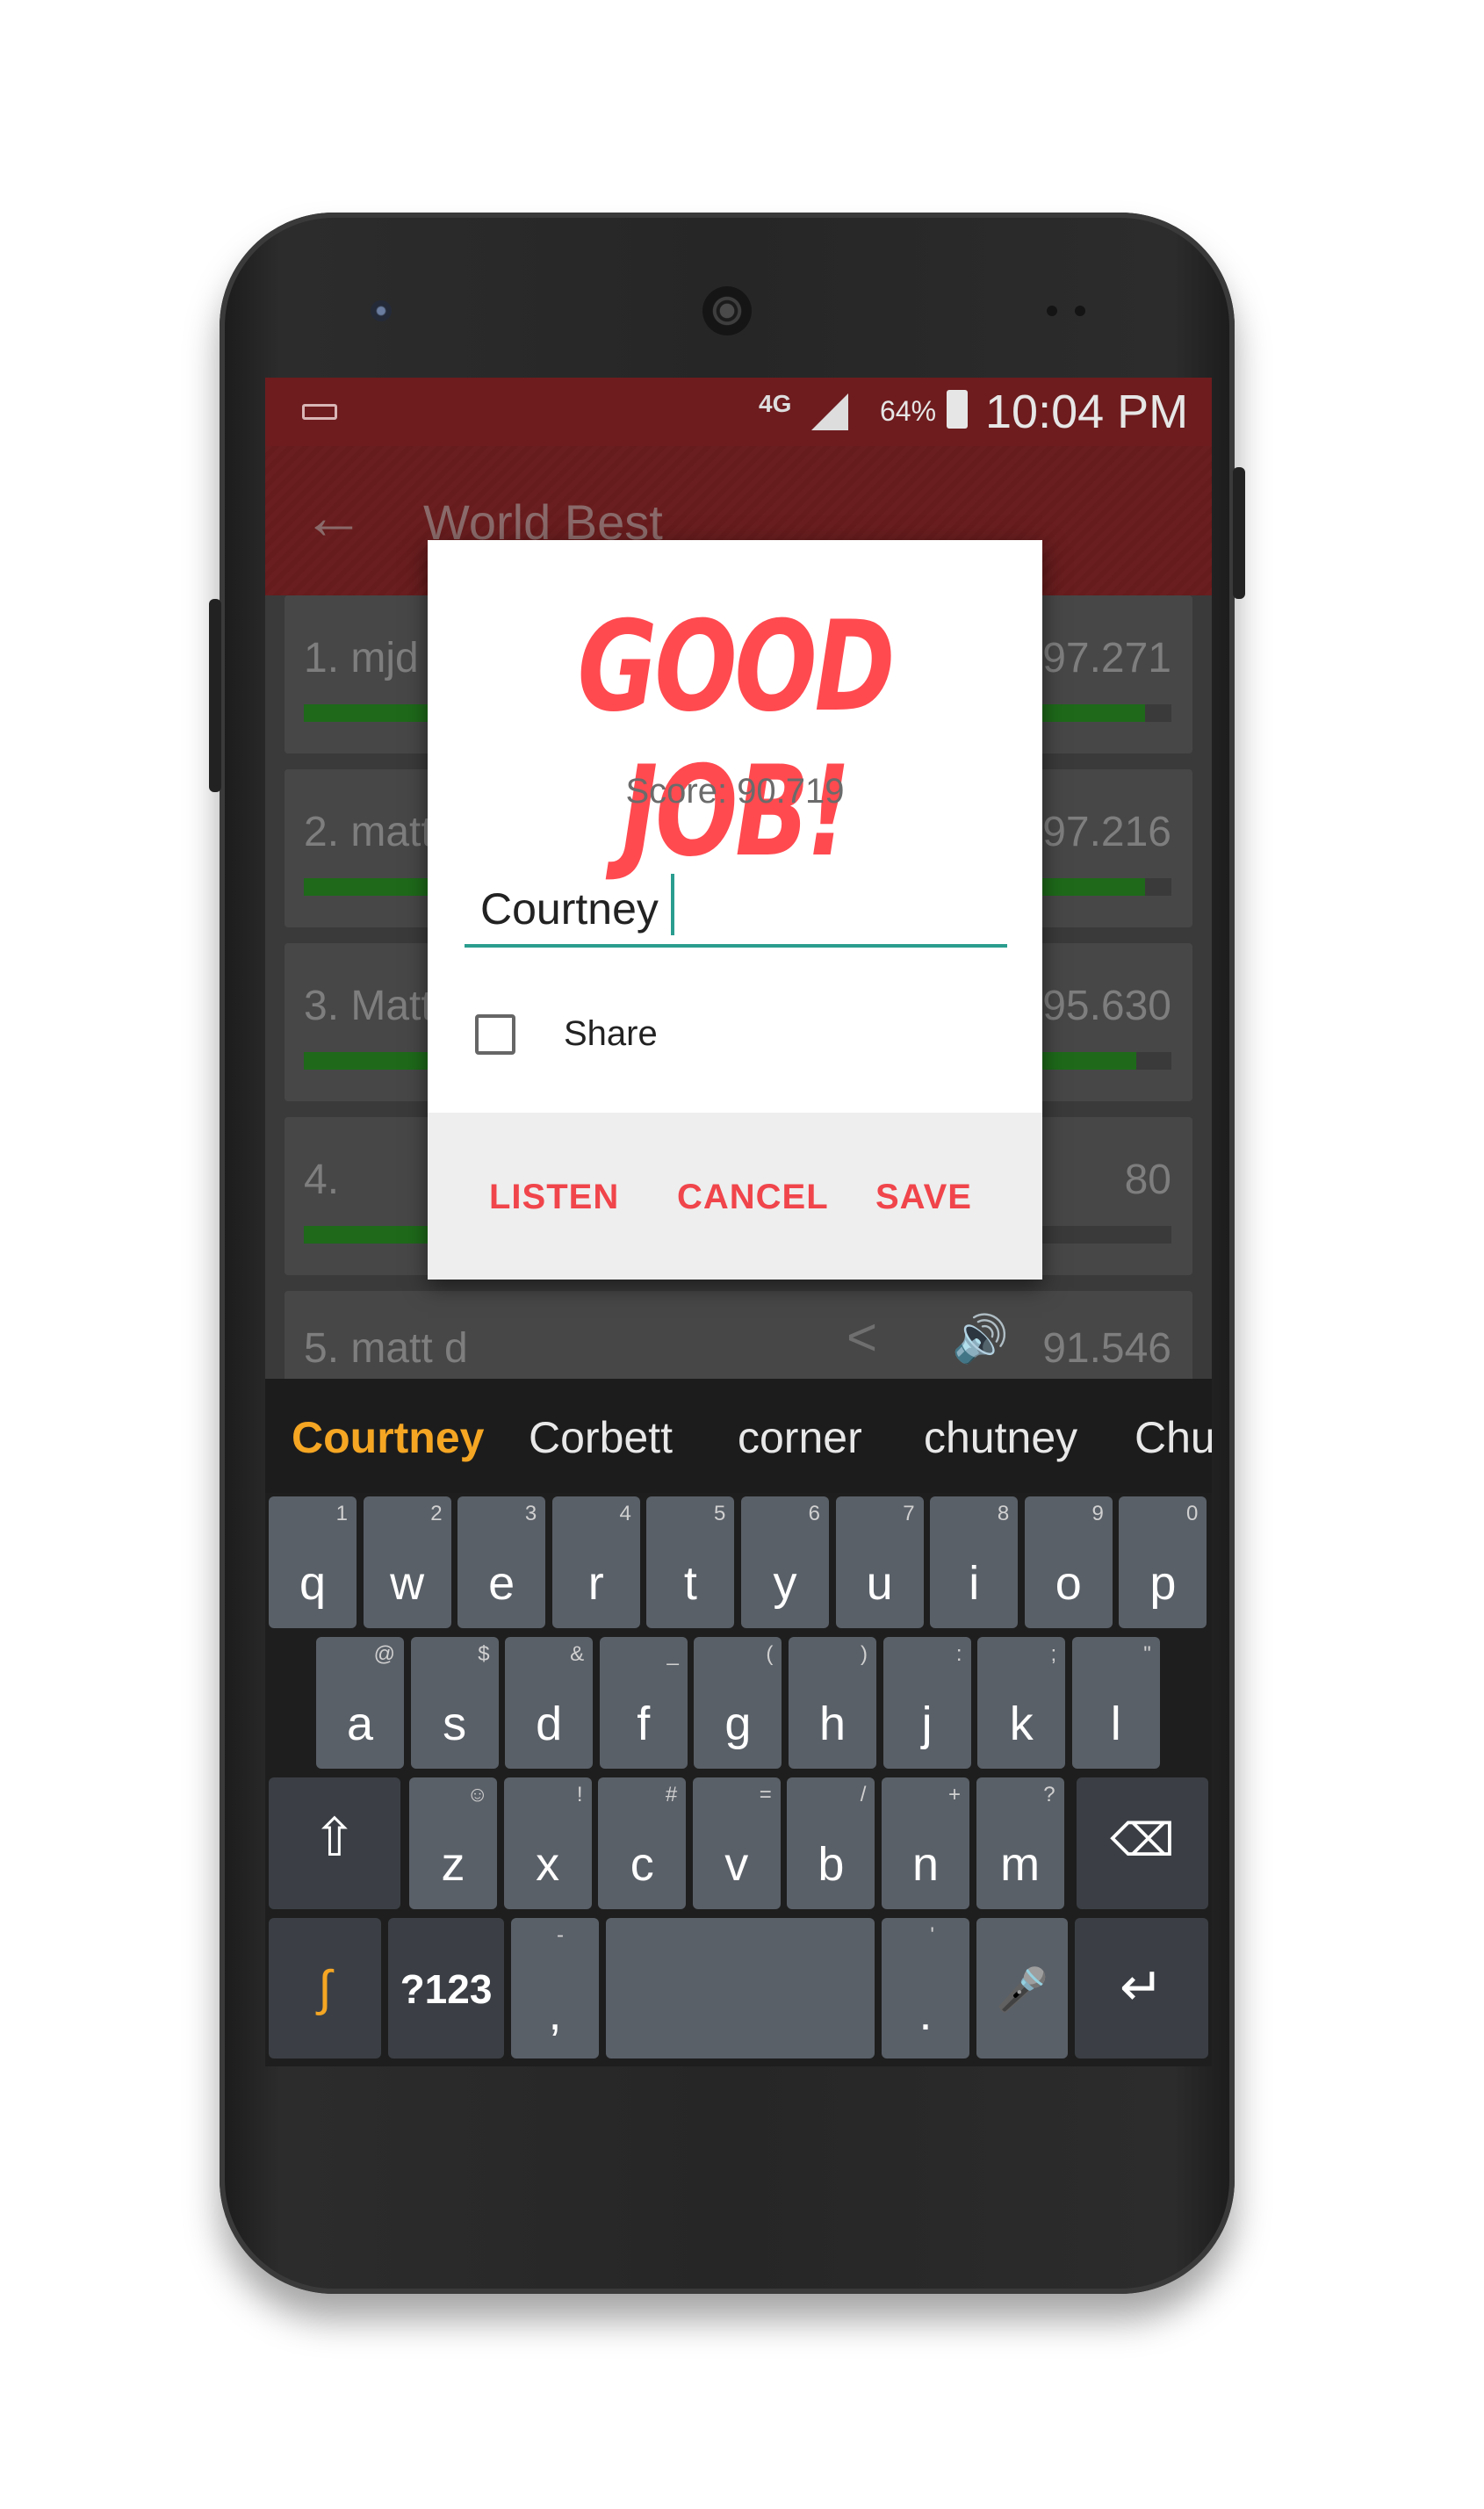  I want to click on swype-icon: ∫, so click(325, 1988).